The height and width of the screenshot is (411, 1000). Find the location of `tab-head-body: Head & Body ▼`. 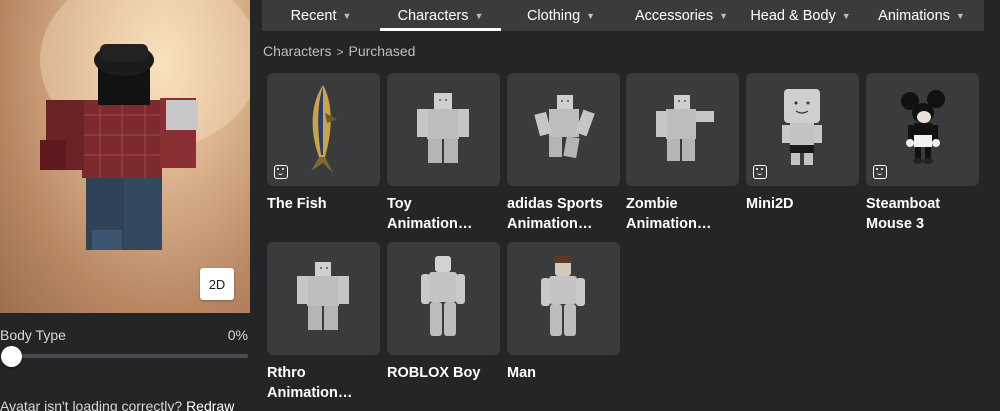

tab-head-body: Head & Body ▼ is located at coordinates (800, 15).